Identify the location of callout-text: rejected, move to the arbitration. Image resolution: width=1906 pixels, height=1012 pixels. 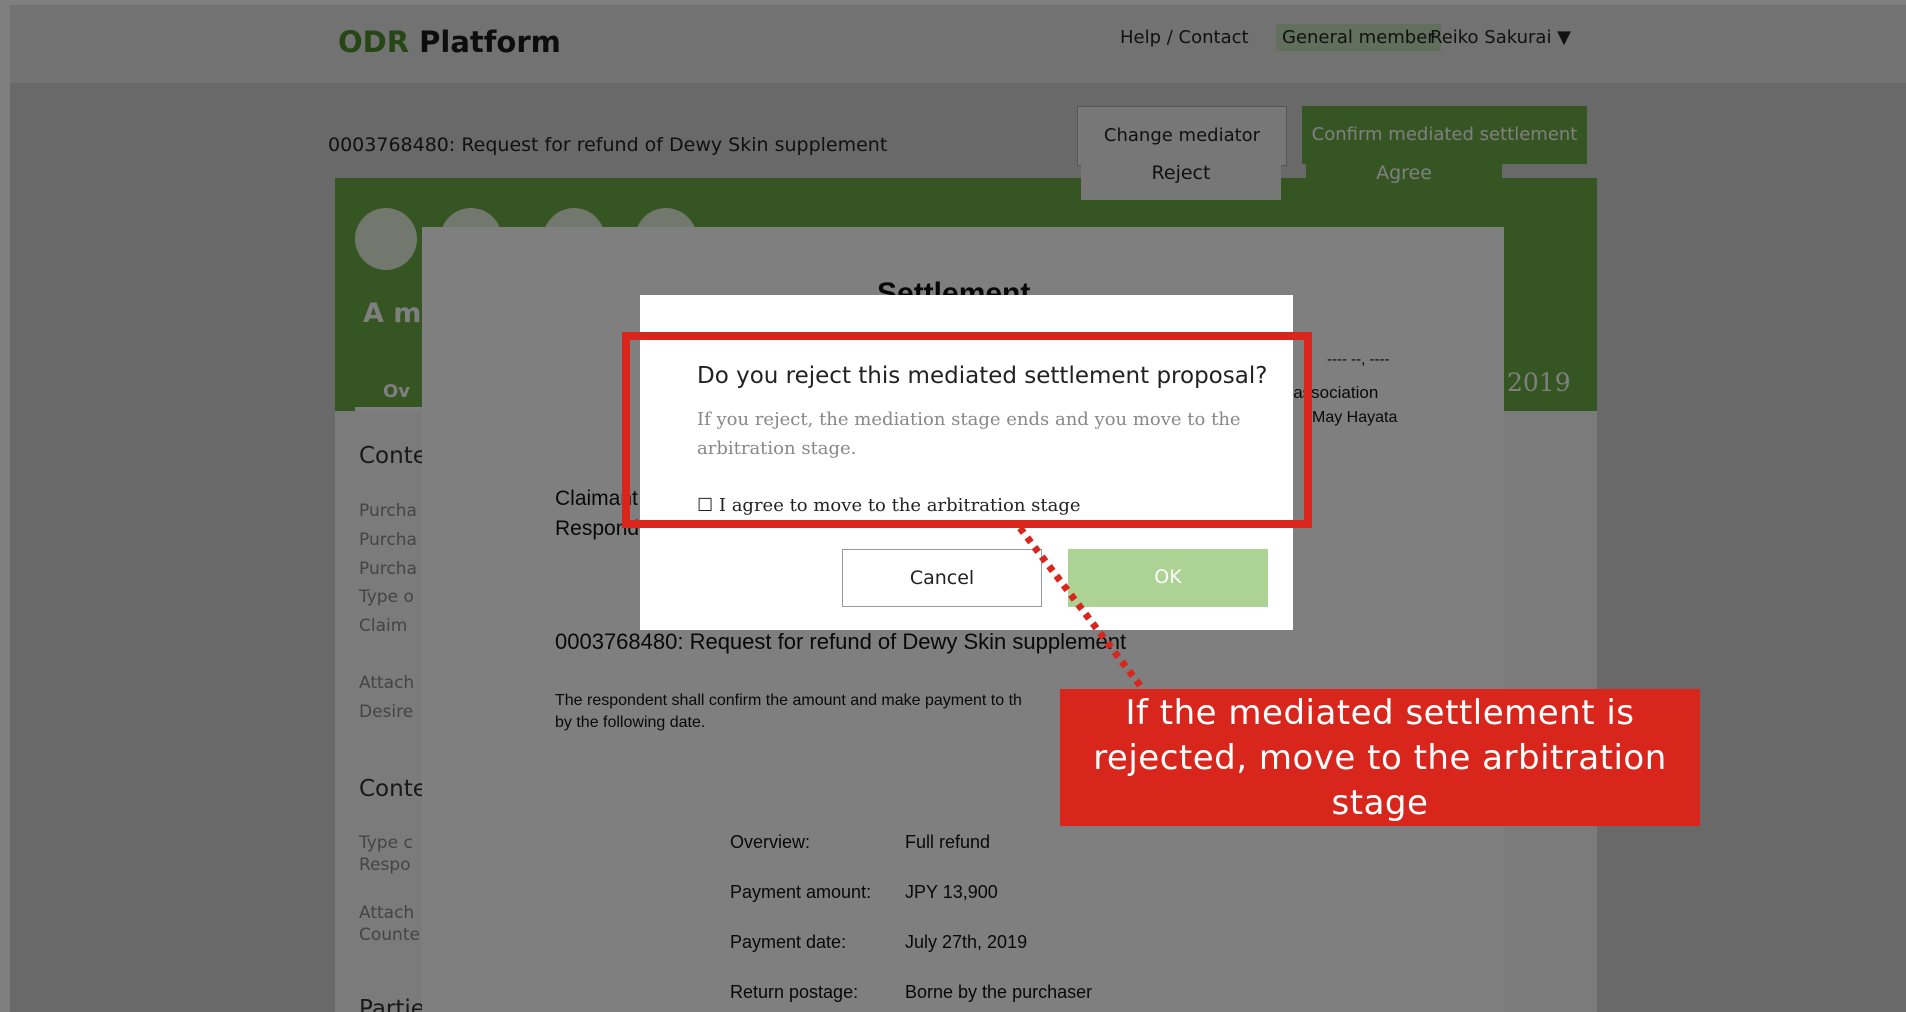
(1380, 758).